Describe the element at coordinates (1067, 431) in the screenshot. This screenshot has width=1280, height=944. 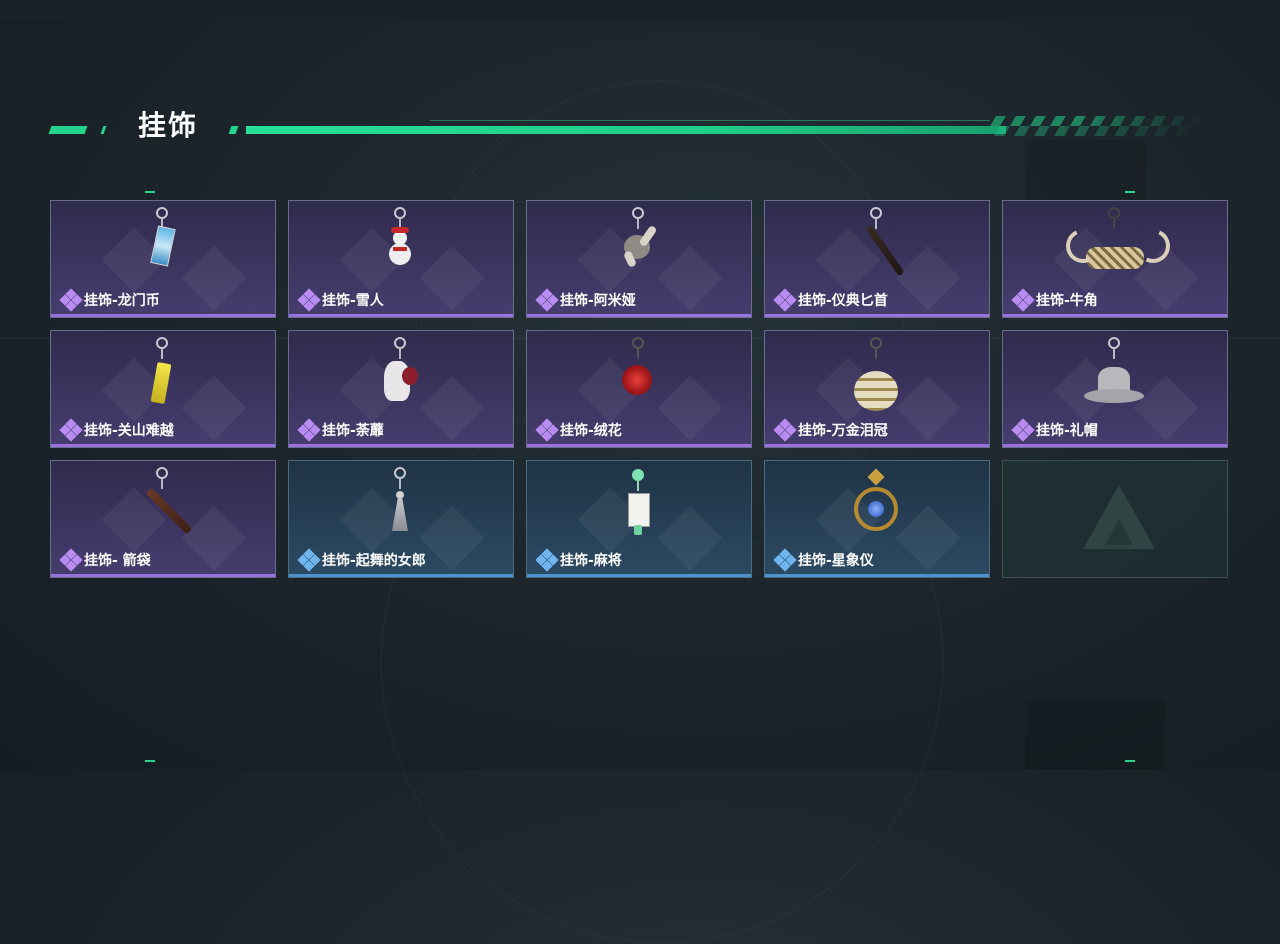
I see `charm-name: 挂饰-礼帽` at that location.